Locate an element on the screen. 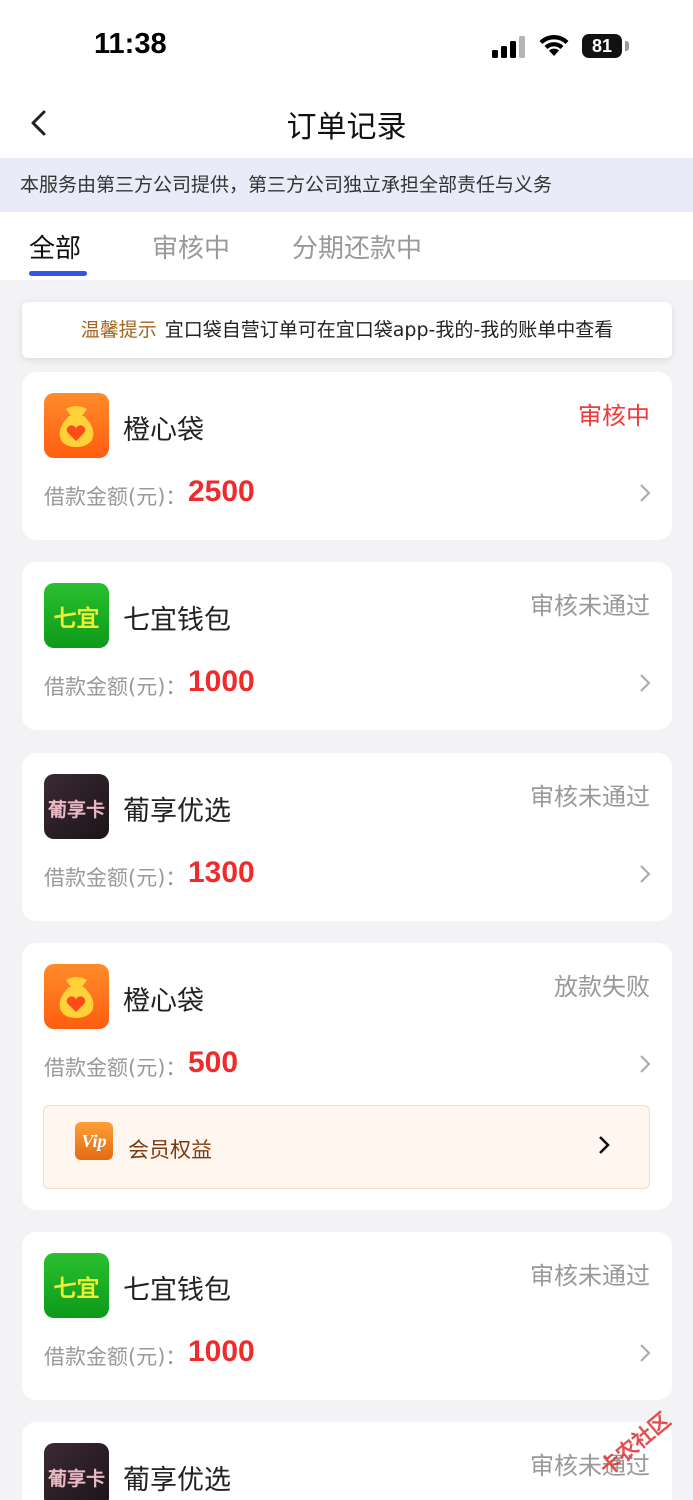  order-card: 葡享卡 葡享优选 审核未通过 借款金额(元)： 1300 is located at coordinates (347, 837).